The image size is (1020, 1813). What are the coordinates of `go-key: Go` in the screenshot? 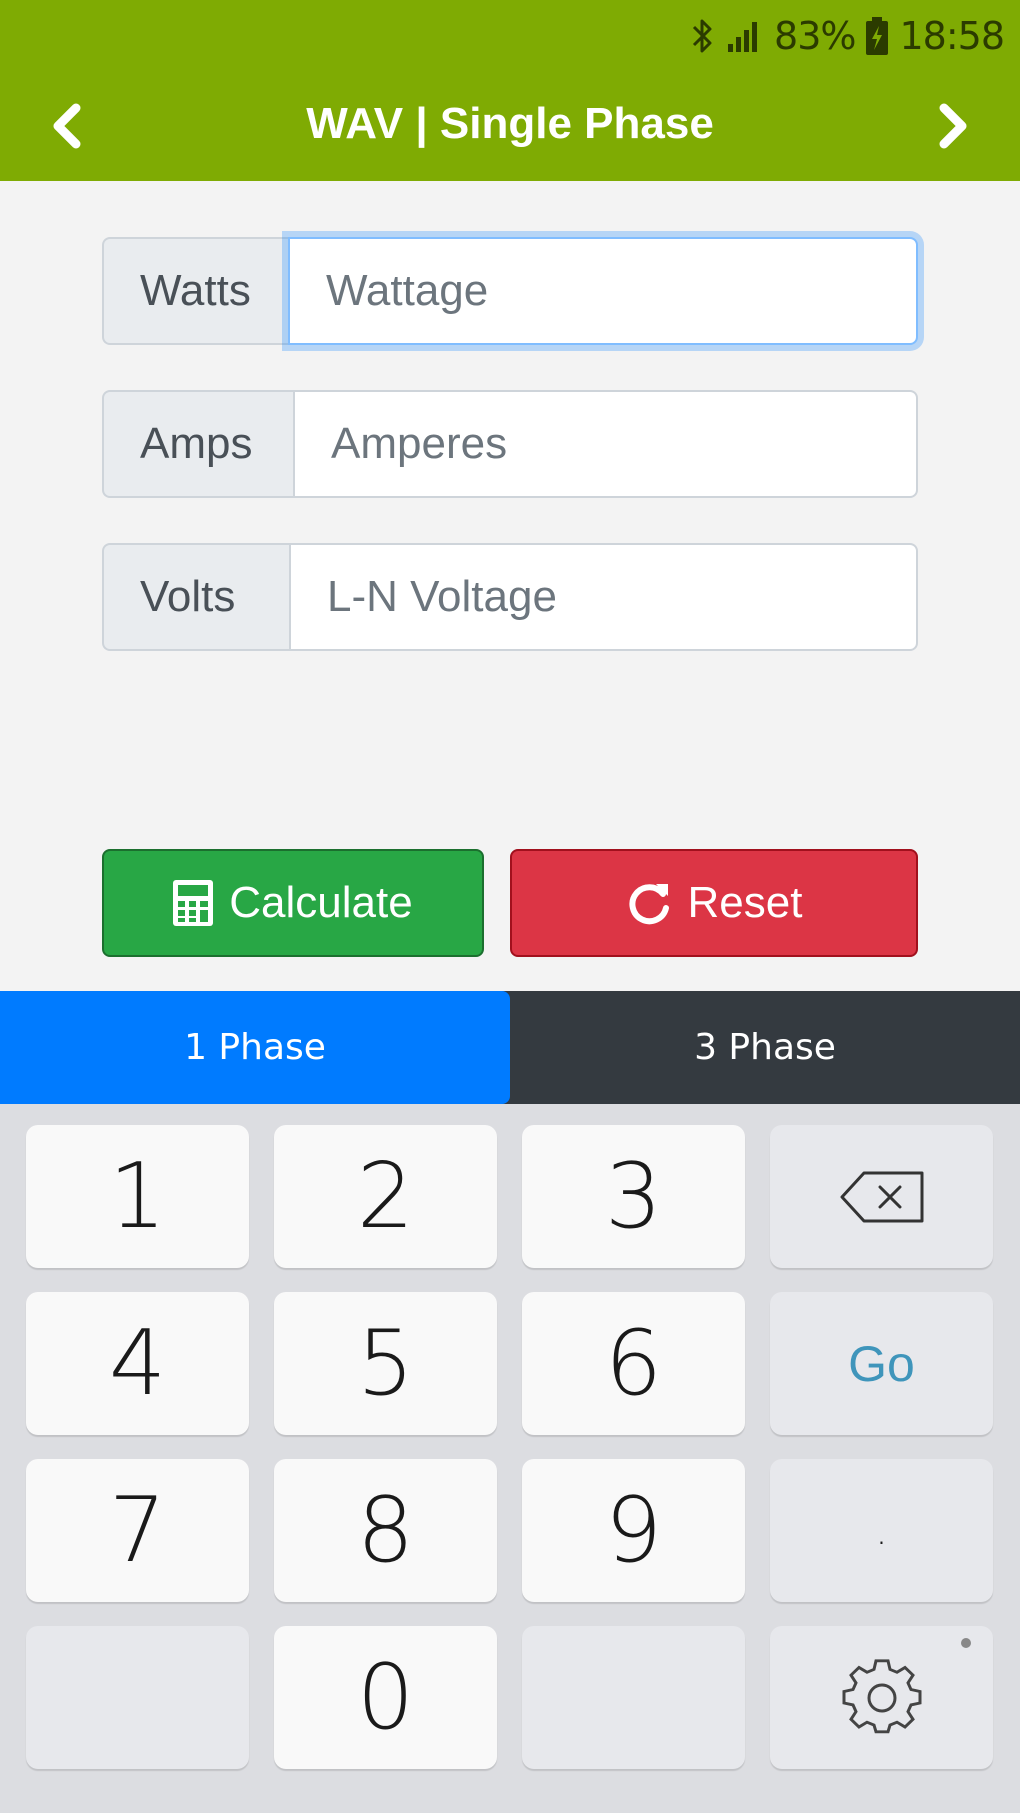 It's located at (881, 1363).